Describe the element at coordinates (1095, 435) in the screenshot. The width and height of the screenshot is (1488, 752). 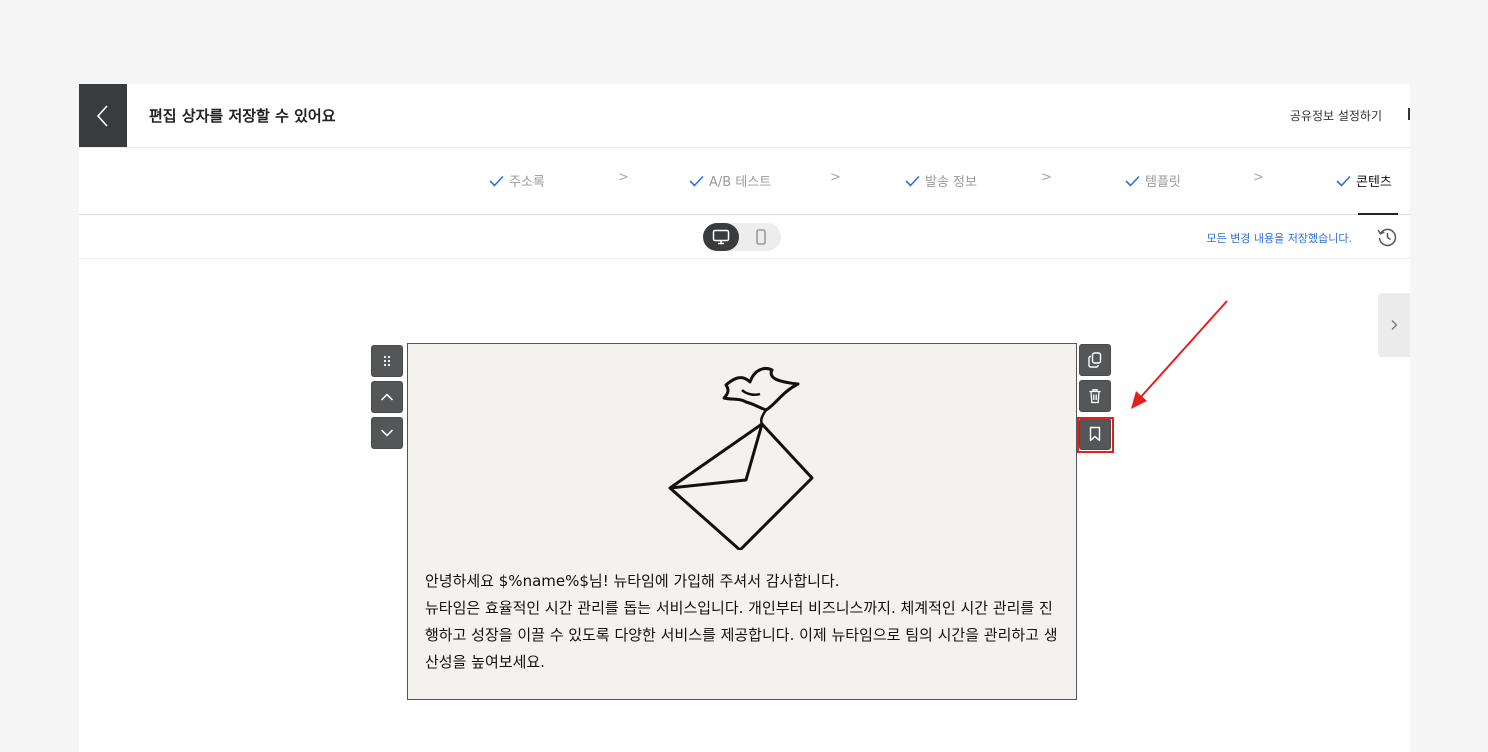
I see `annotation-highlight-box` at that location.